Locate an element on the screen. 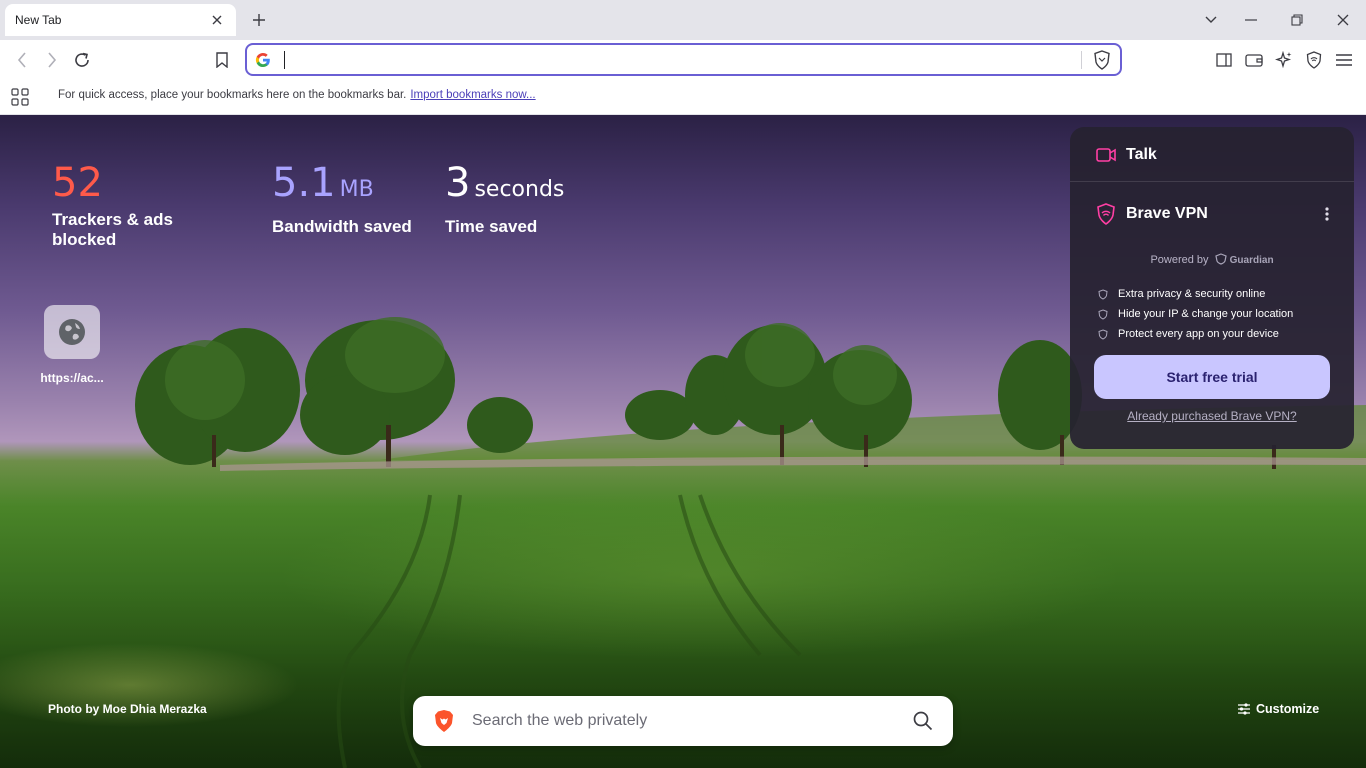  search-icon is located at coordinates (923, 721).